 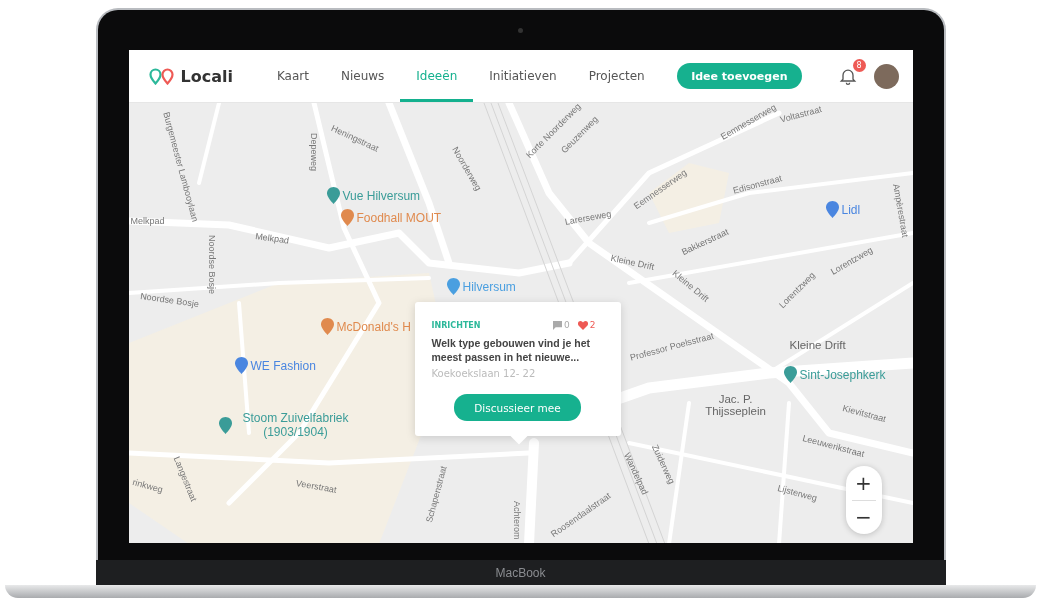 What do you see at coordinates (315, 486) in the screenshot?
I see `street-label: Veerstraat` at bounding box center [315, 486].